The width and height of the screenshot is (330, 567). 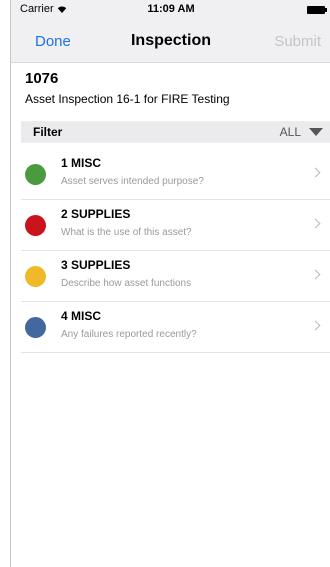 I want to click on filter-dropdown: Filter ALL, so click(x=175, y=132).